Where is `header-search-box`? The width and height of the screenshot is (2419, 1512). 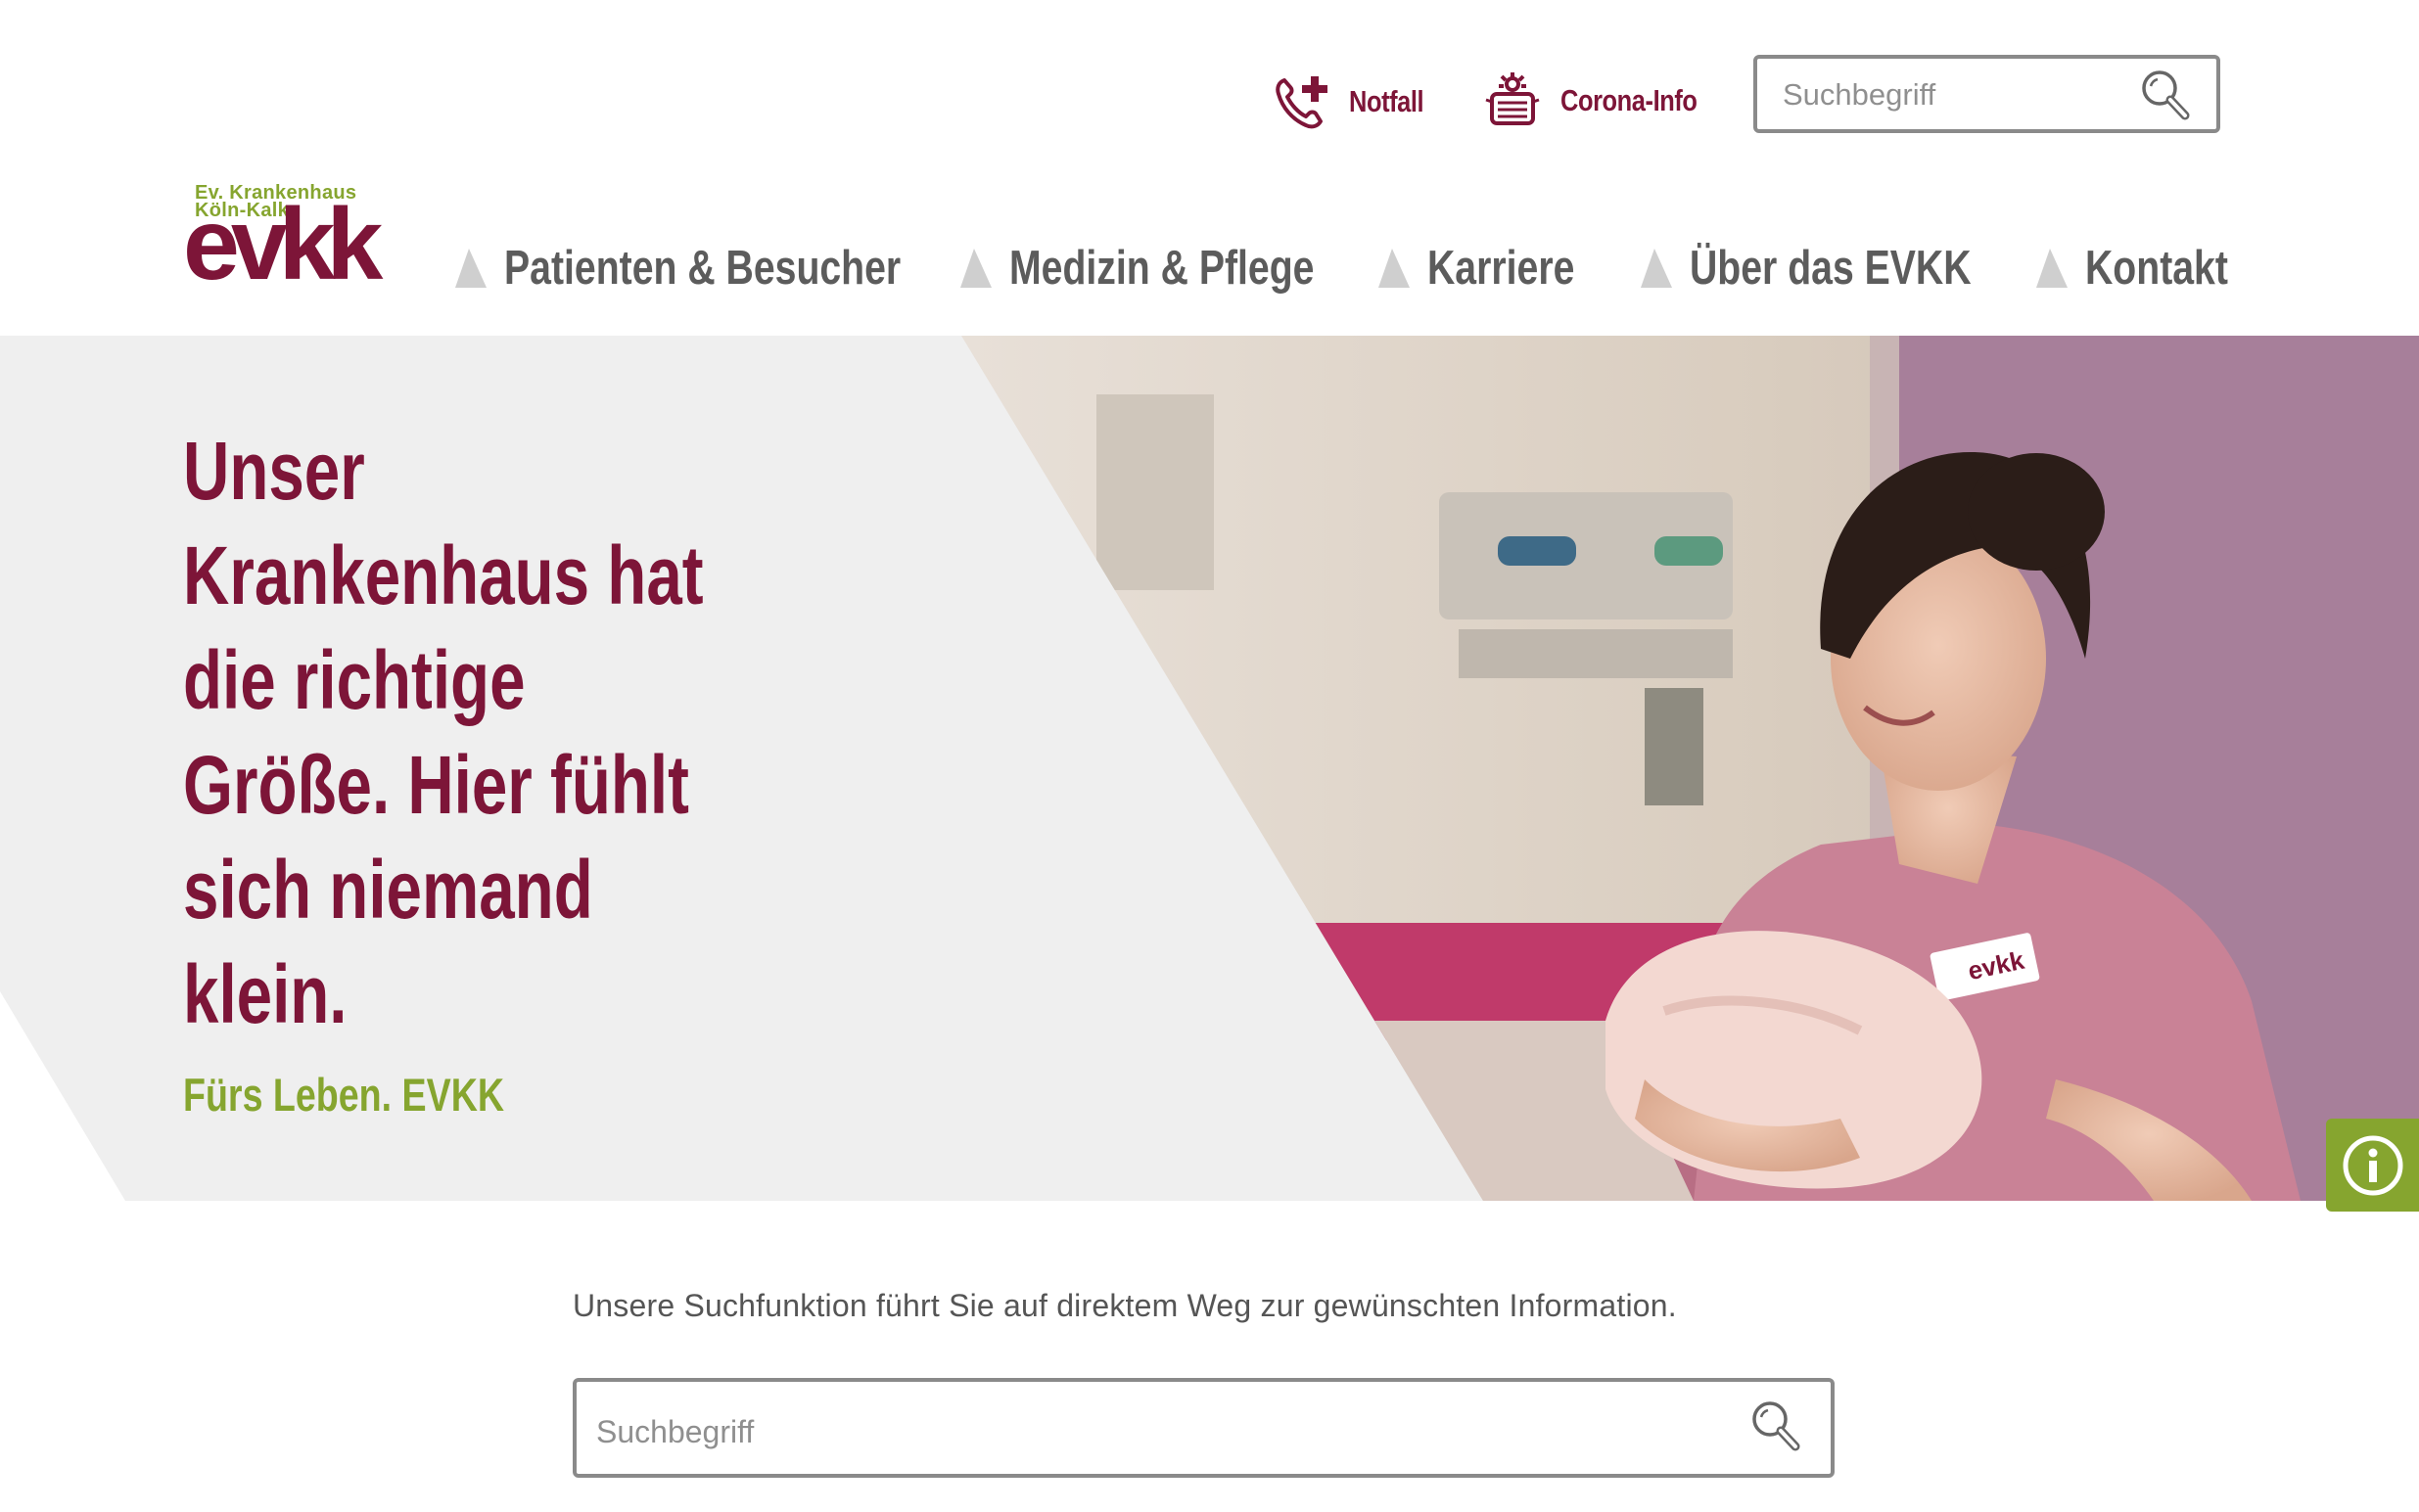
header-search-box is located at coordinates (1987, 94).